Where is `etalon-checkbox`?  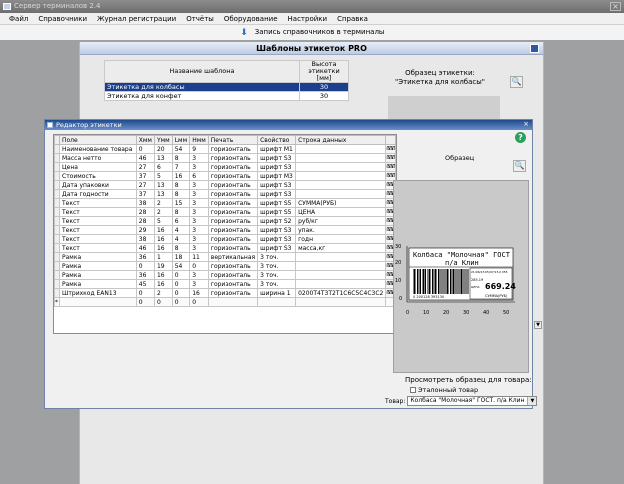 etalon-checkbox is located at coordinates (413, 390).